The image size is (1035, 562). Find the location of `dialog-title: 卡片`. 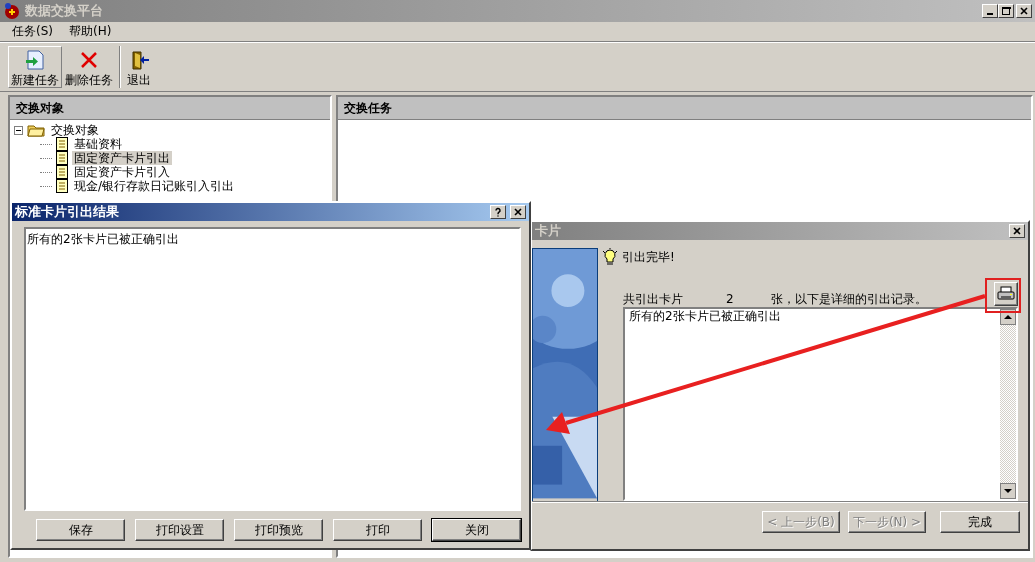

dialog-title: 卡片 is located at coordinates (548, 231).